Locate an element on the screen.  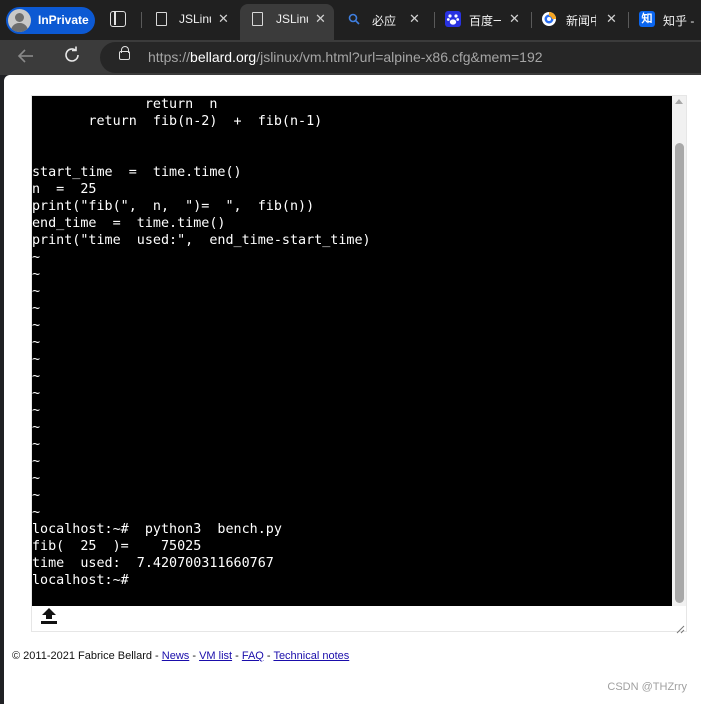
news-logo-icon is located at coordinates (549, 19).